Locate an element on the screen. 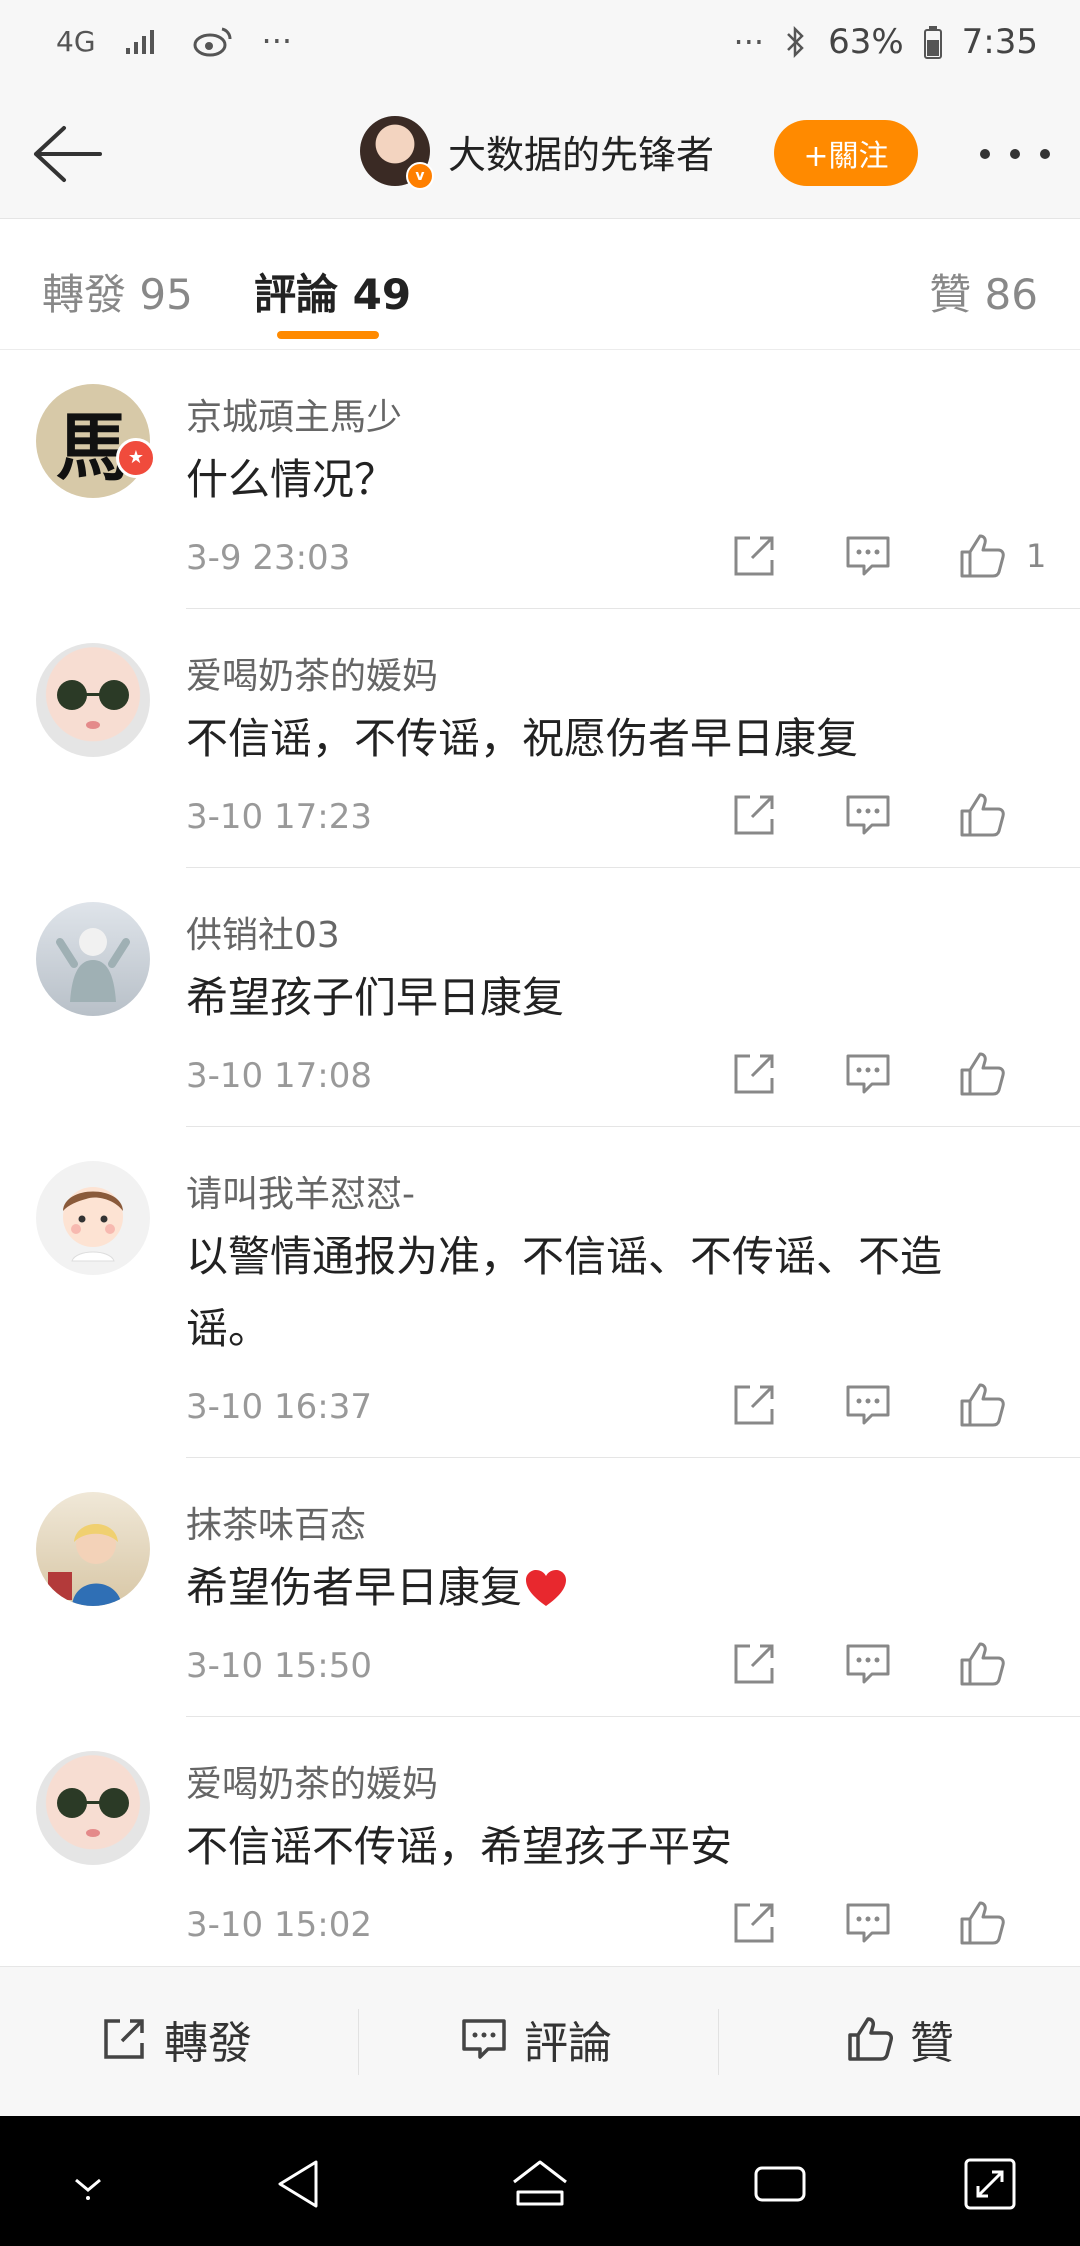 This screenshot has width=1080, height=2246. home-nav-icon is located at coordinates (540, 2184).